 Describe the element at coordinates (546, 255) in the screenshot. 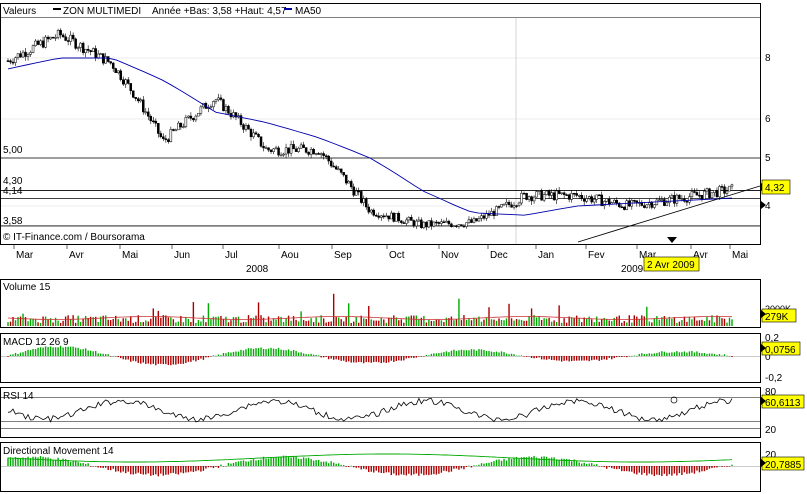

I see `month-label: Jan` at that location.